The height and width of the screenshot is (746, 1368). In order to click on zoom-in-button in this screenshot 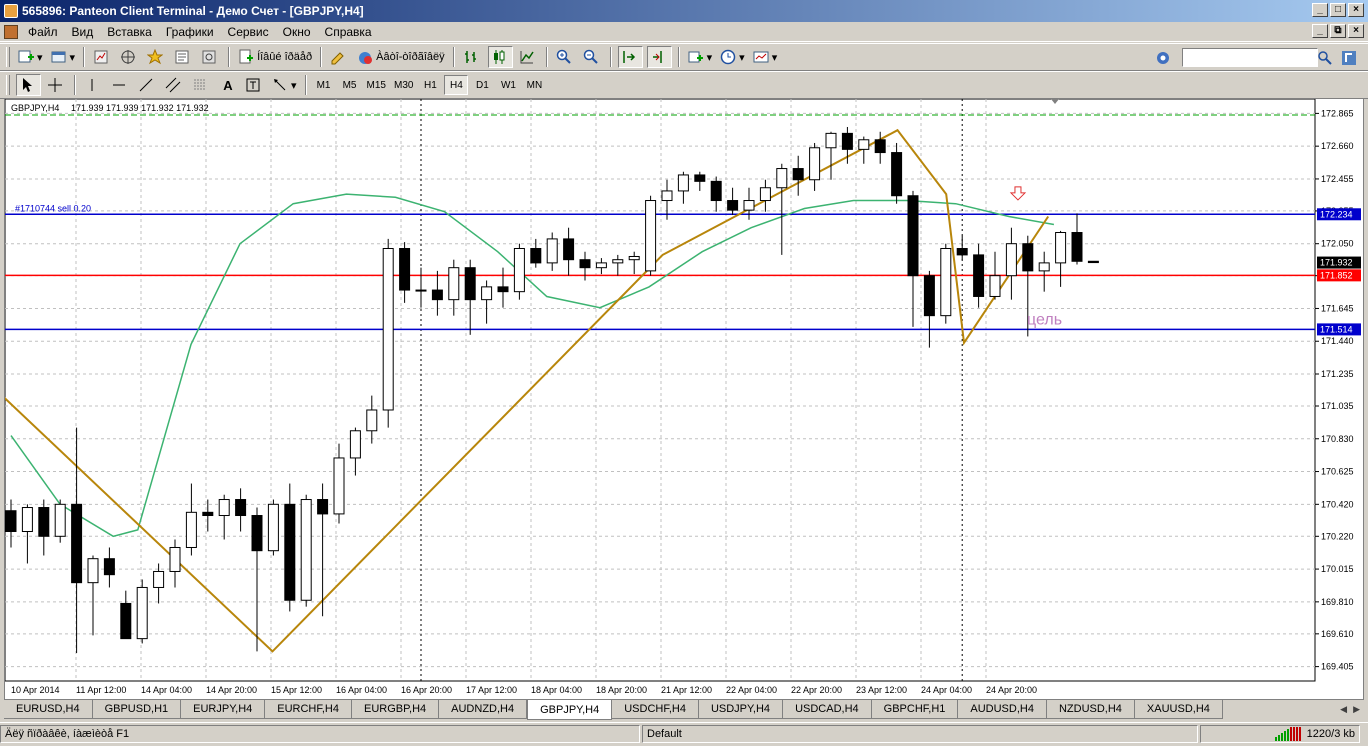, I will do `click(565, 57)`.